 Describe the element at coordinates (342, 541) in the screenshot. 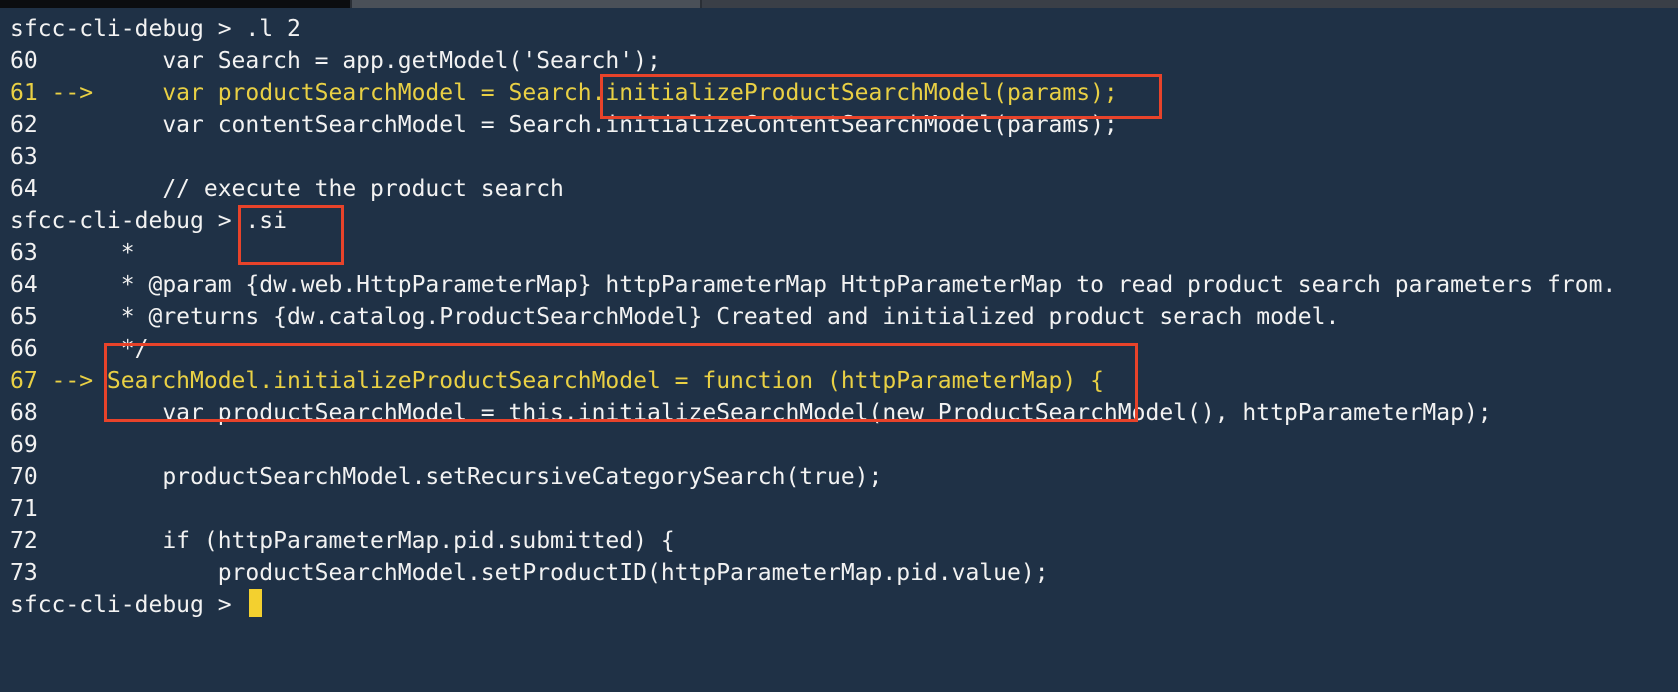

I see `terminal-line: 72 if (httpParameterMap.pid.submitted) {` at that location.